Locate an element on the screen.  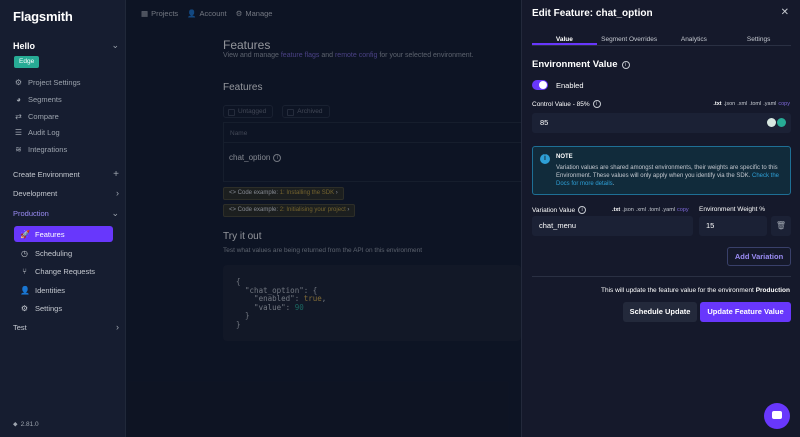
variation-format-selector: .txt .json .xml .toml .yaml copy is located at coordinates (650, 210).